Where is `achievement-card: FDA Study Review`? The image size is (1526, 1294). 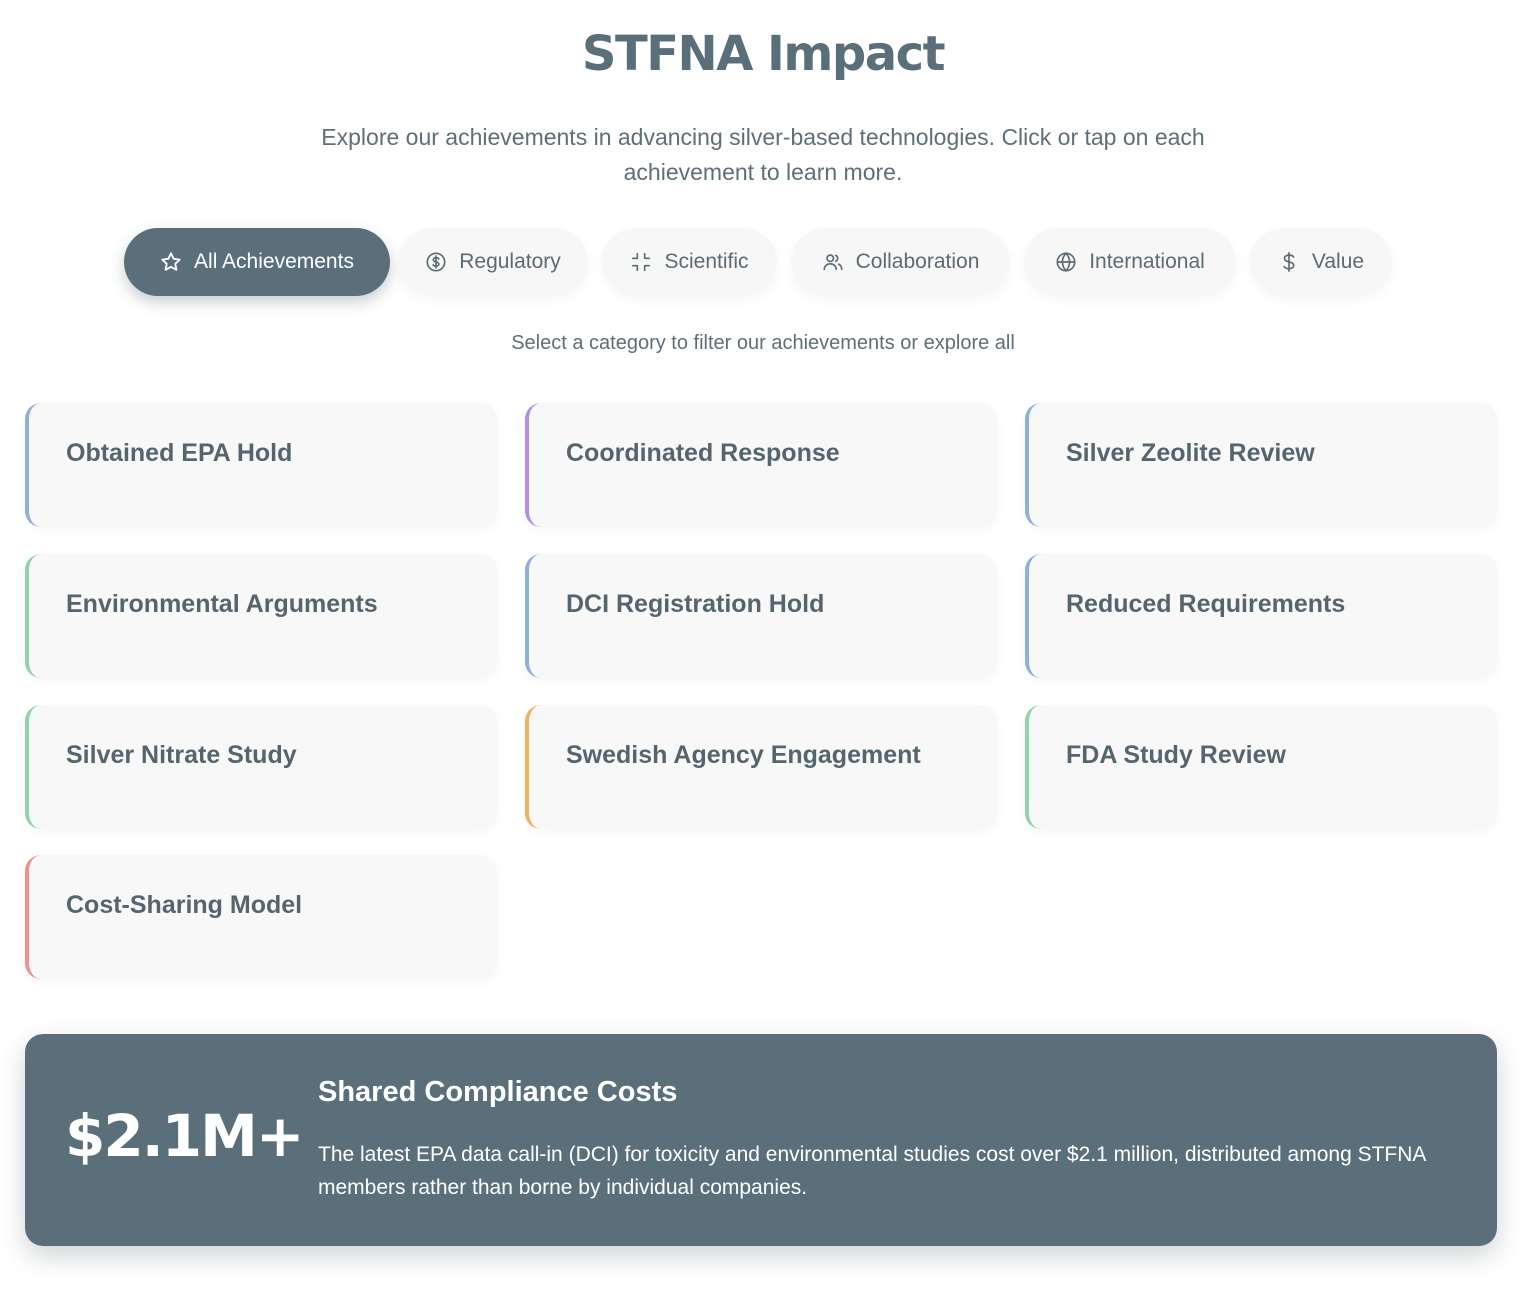 achievement-card: FDA Study Review is located at coordinates (1261, 767).